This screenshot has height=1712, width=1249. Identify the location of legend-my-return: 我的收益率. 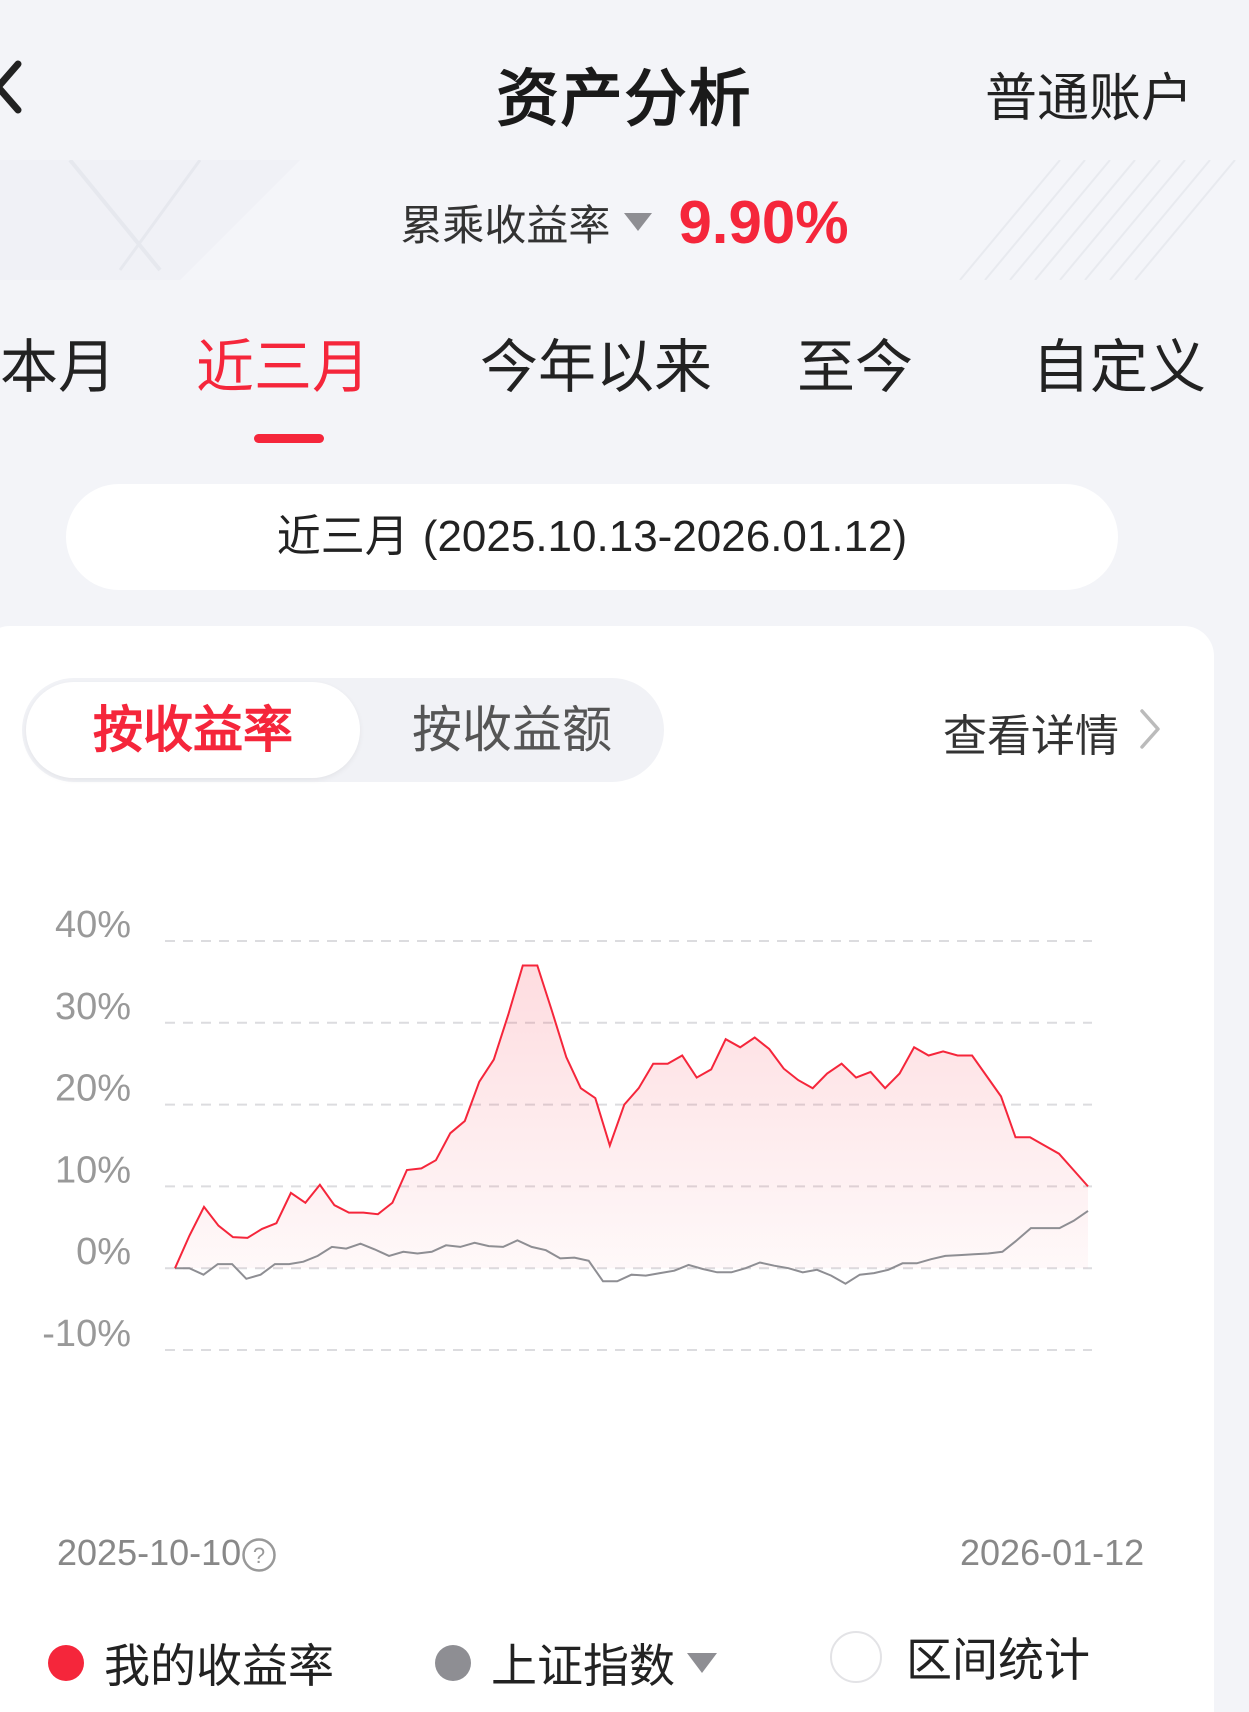
(191, 1663).